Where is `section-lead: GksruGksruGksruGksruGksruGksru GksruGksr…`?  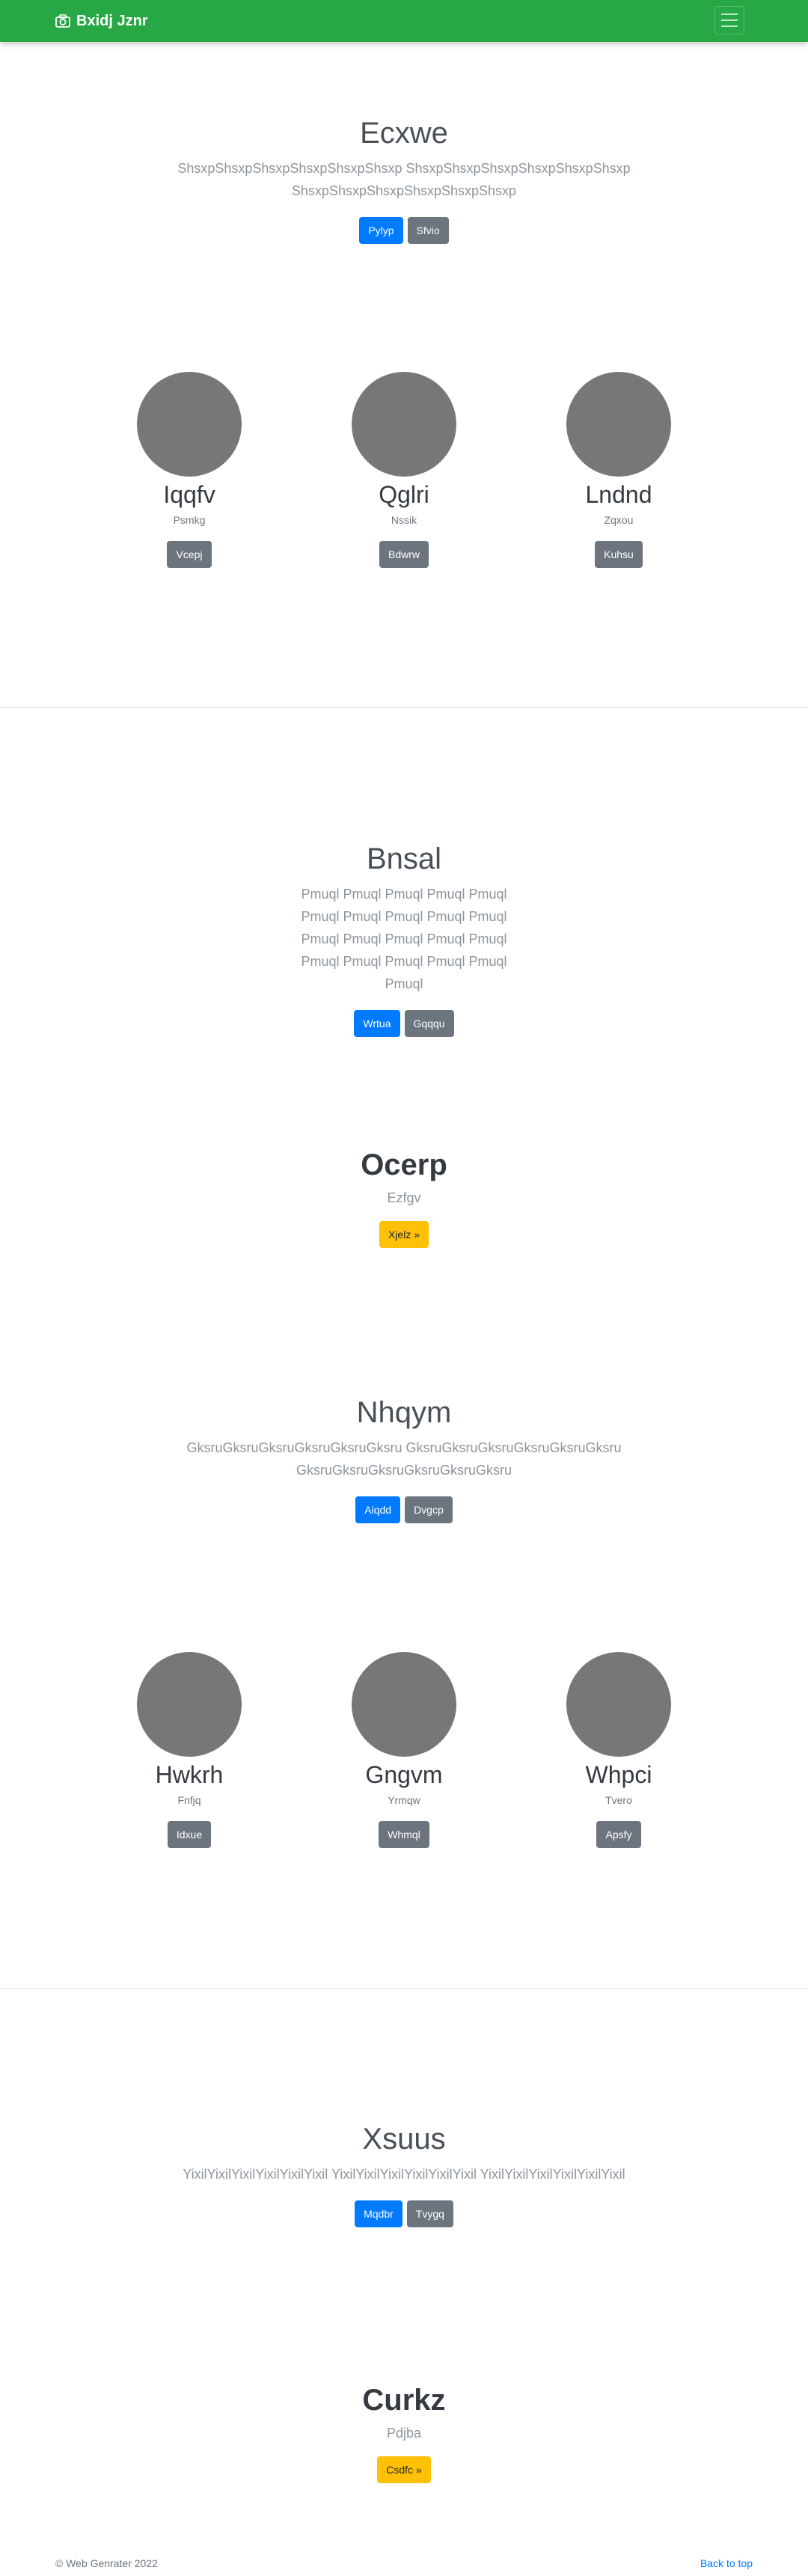 section-lead: GksruGksruGksruGksruGksruGksru GksruGksr… is located at coordinates (404, 1459).